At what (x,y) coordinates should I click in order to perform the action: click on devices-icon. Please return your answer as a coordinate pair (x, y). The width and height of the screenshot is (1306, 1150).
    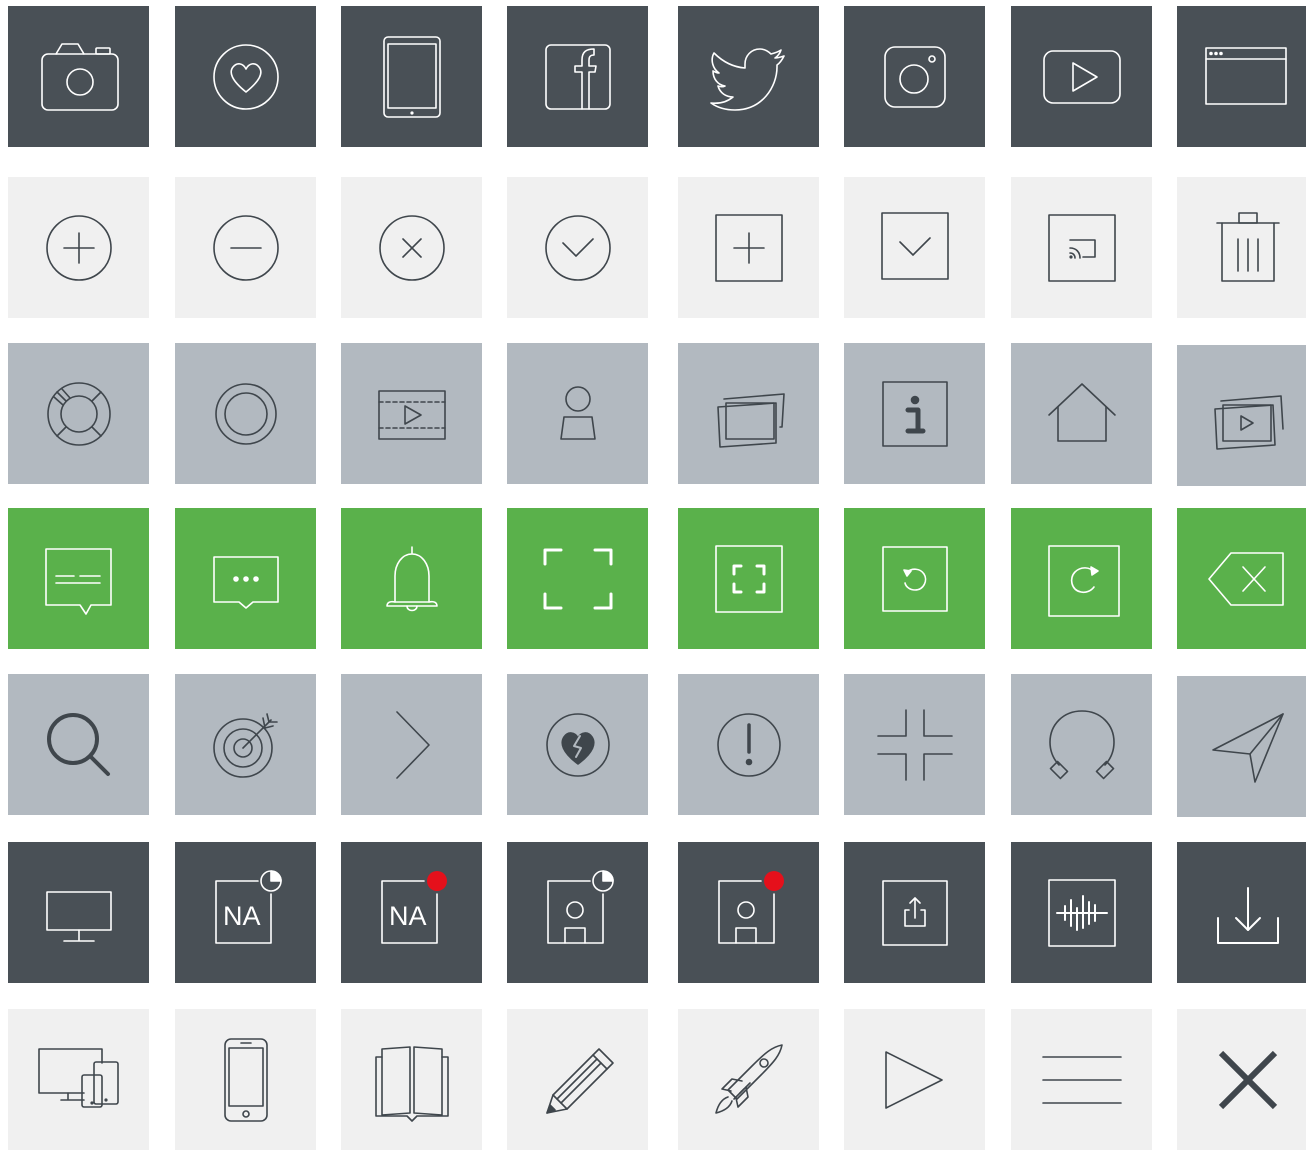
    Looking at the image, I should click on (78, 1079).